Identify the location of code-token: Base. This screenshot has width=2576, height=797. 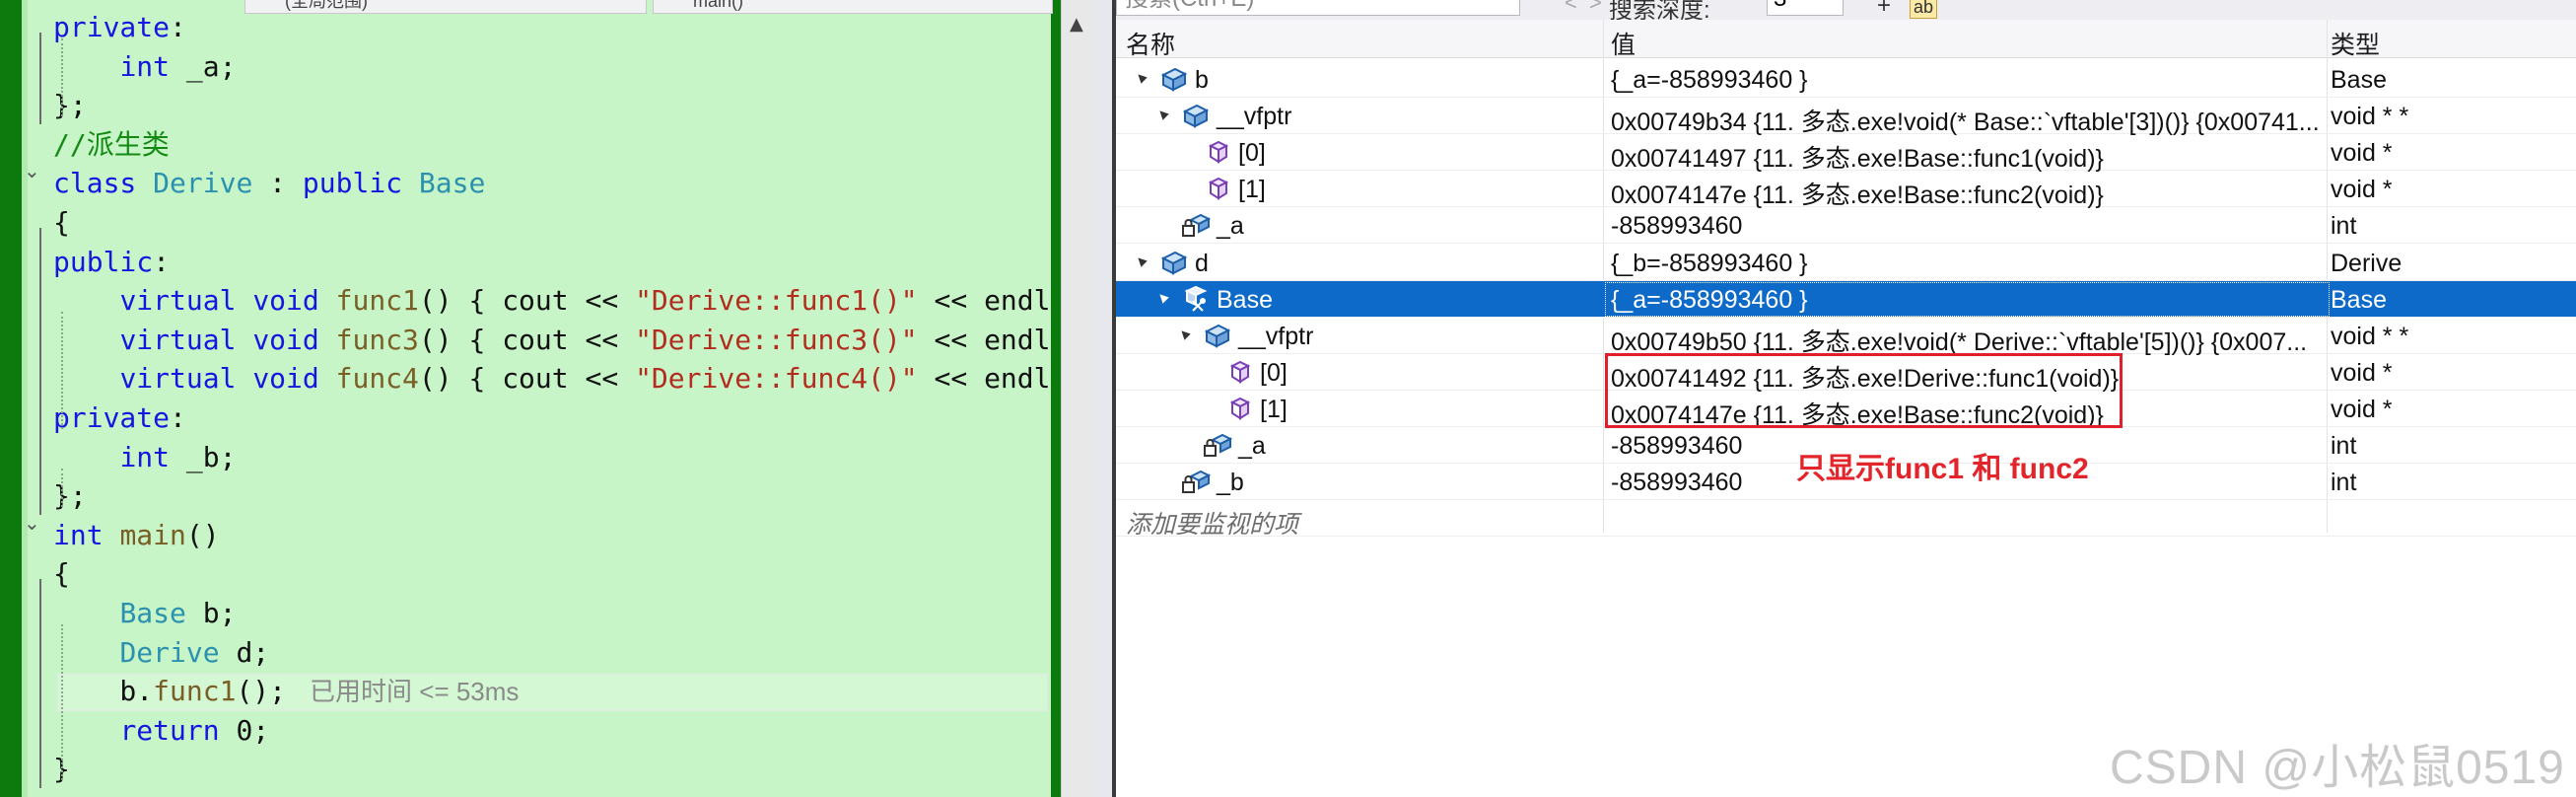
(452, 183).